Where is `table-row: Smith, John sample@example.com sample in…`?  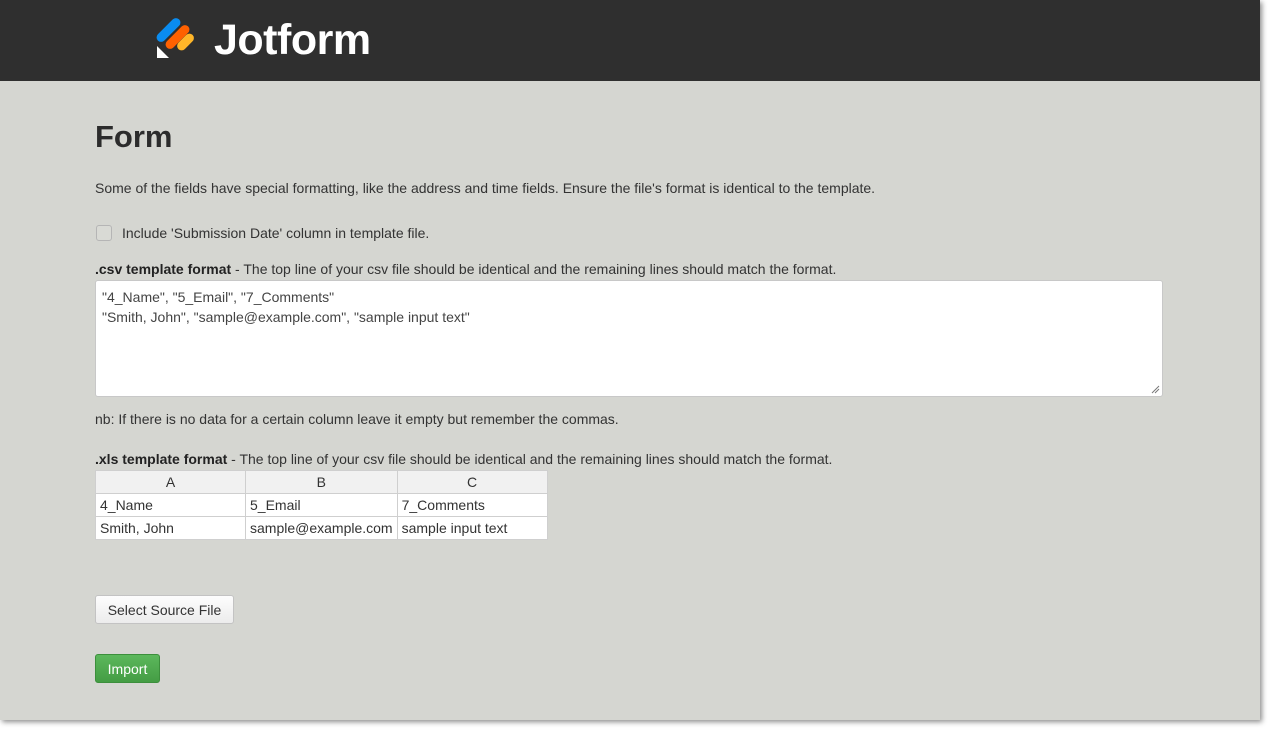
table-row: Smith, John sample@example.com sample in… is located at coordinates (321, 528).